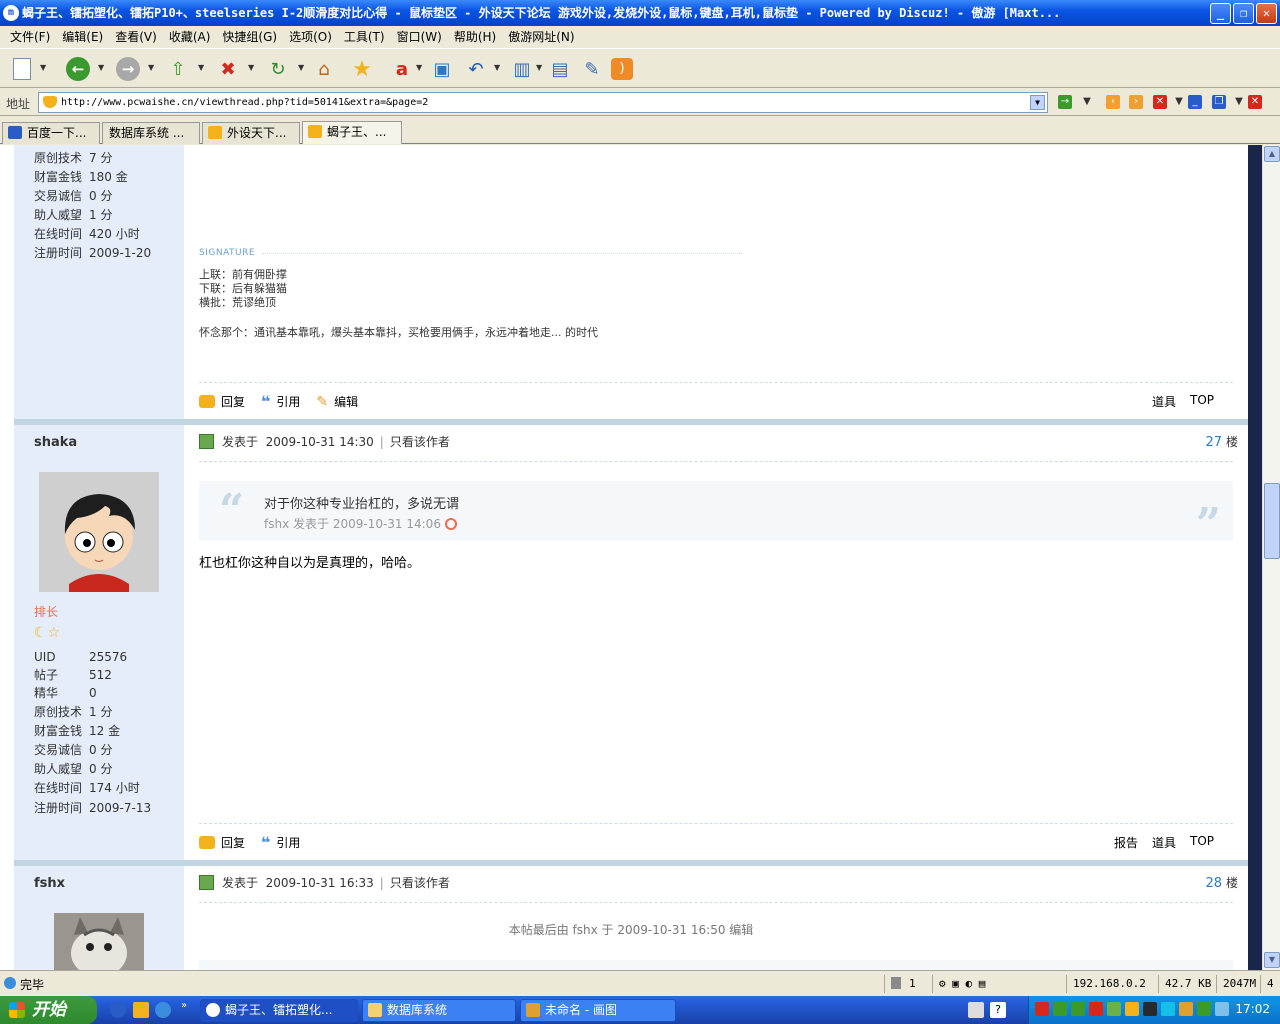 The width and height of the screenshot is (1280, 1024). Describe the element at coordinates (1221, 882) in the screenshot. I see `post3-floor: 28 楼` at that location.